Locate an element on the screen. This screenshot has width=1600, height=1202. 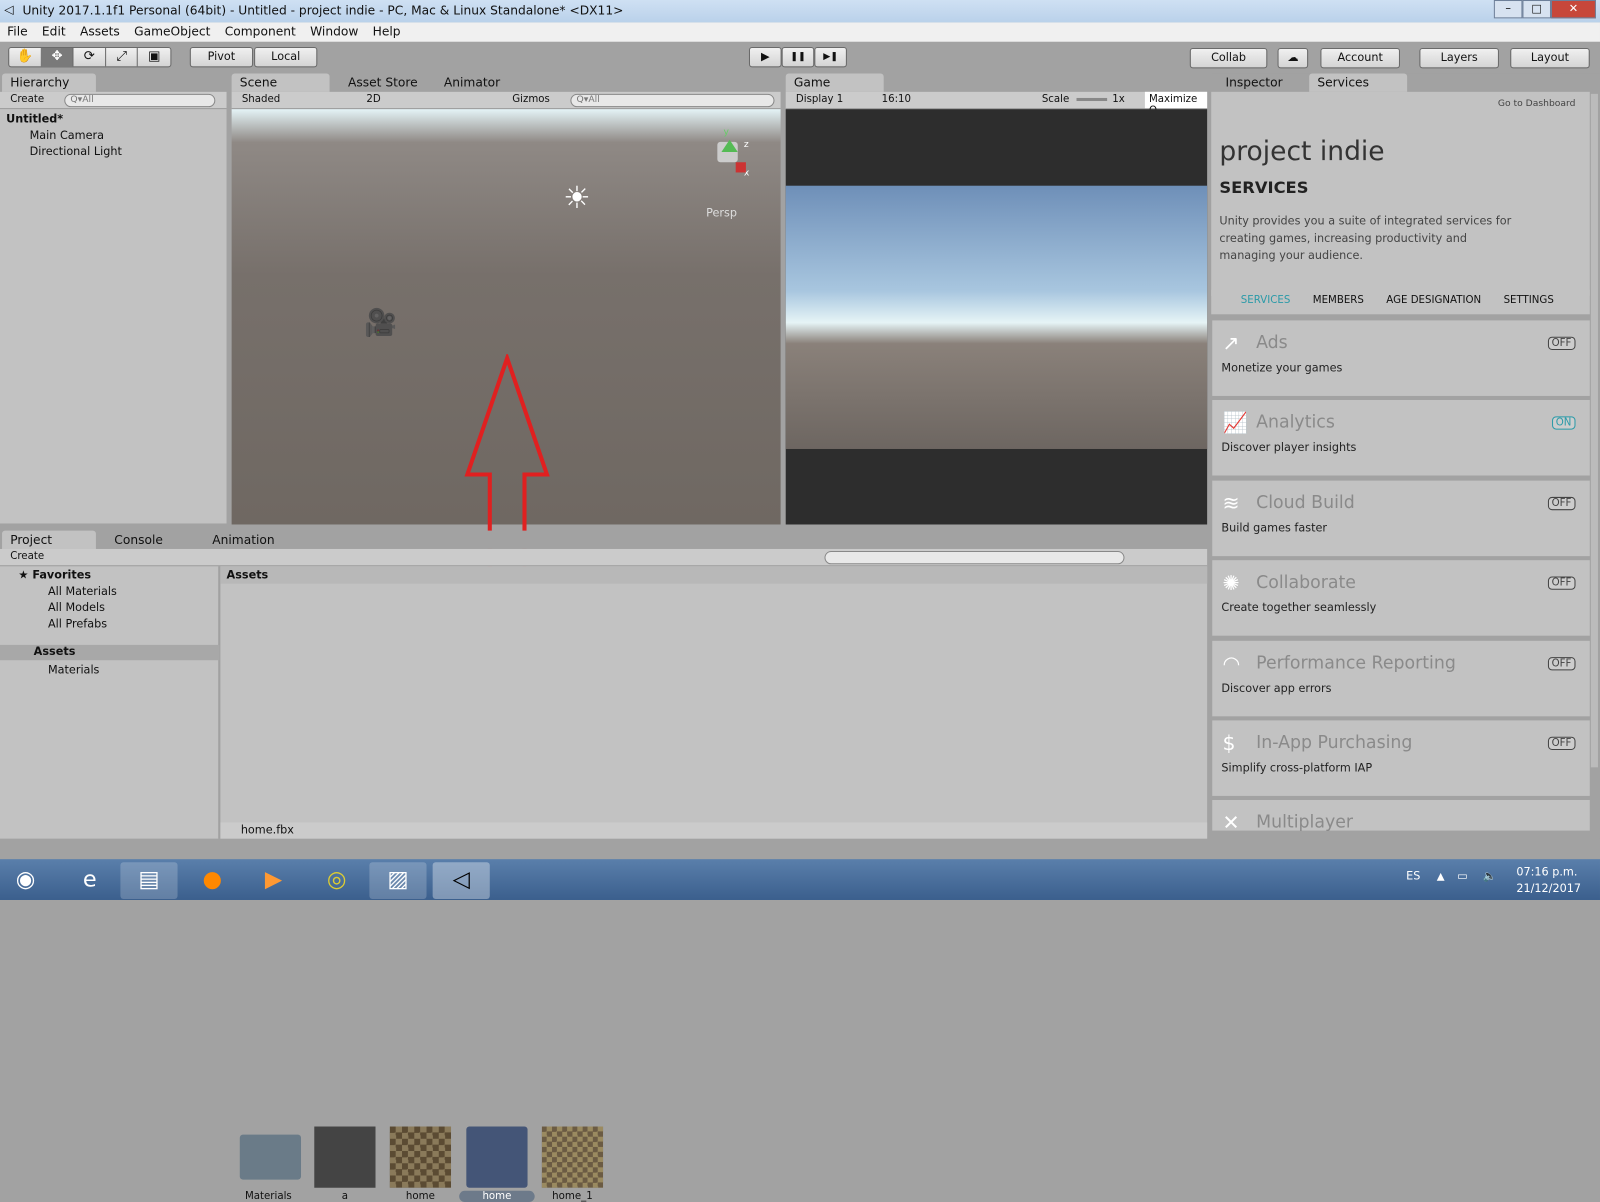
asset-thumbnail-home-model is located at coordinates (497, 1157).